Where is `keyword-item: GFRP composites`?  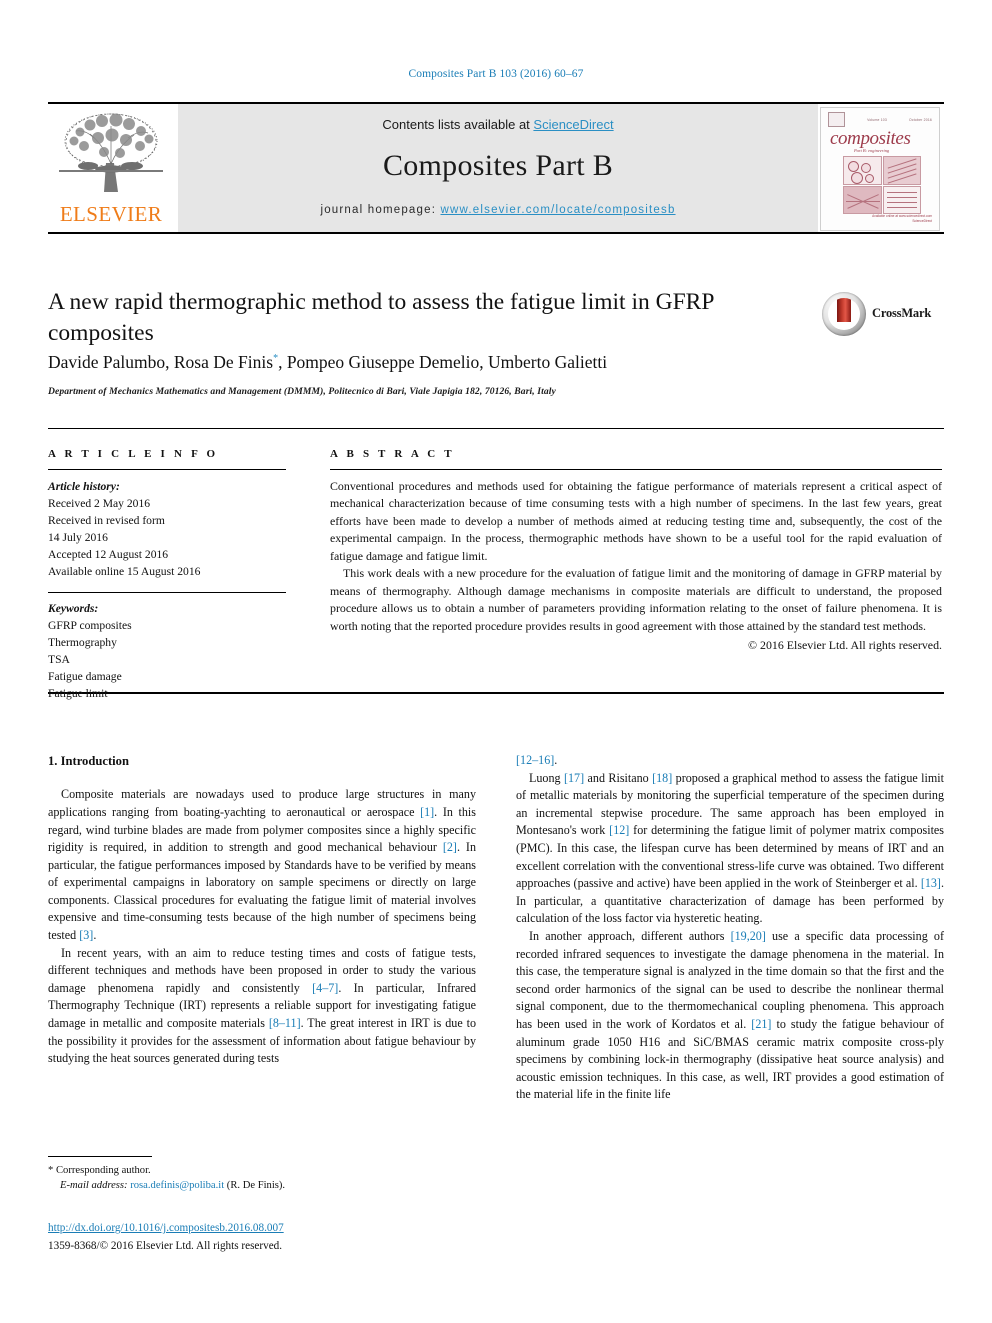 keyword-item: GFRP composites is located at coordinates (90, 626).